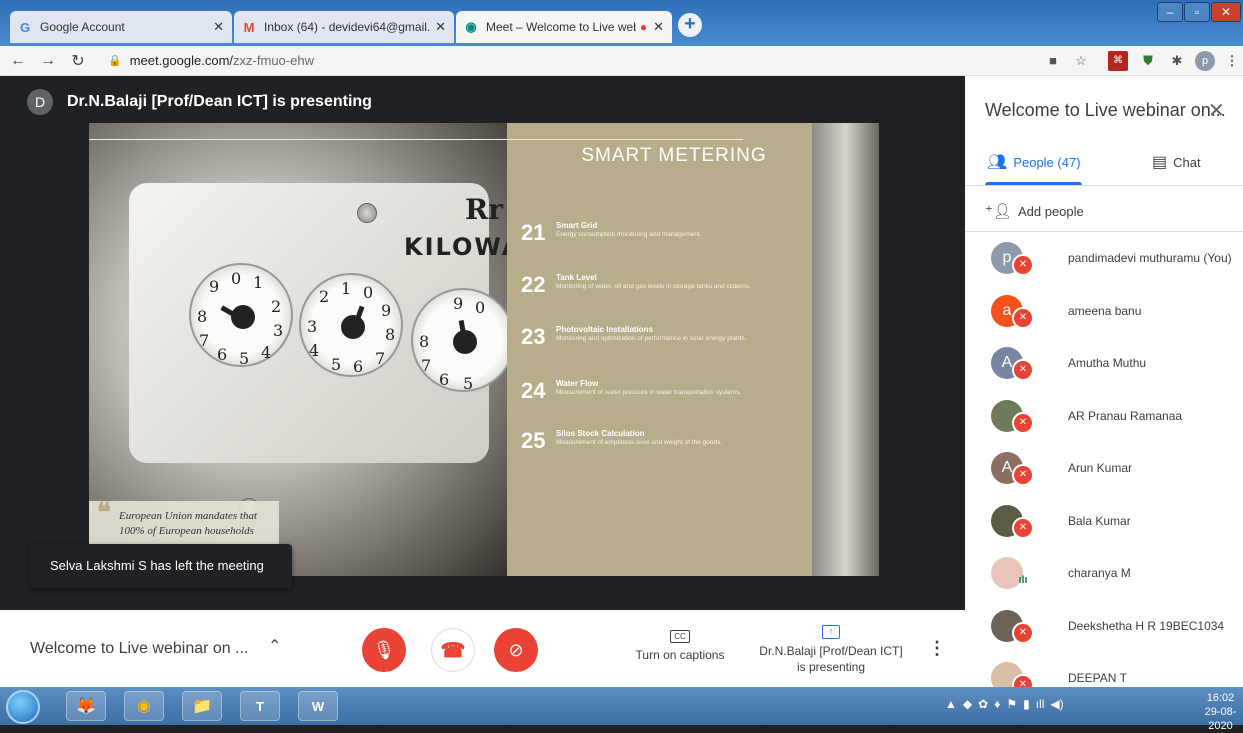 The image size is (1243, 733). Describe the element at coordinates (1034, 211) in the screenshot. I see `add-people-button: ⁺👤︎ Add people` at that location.